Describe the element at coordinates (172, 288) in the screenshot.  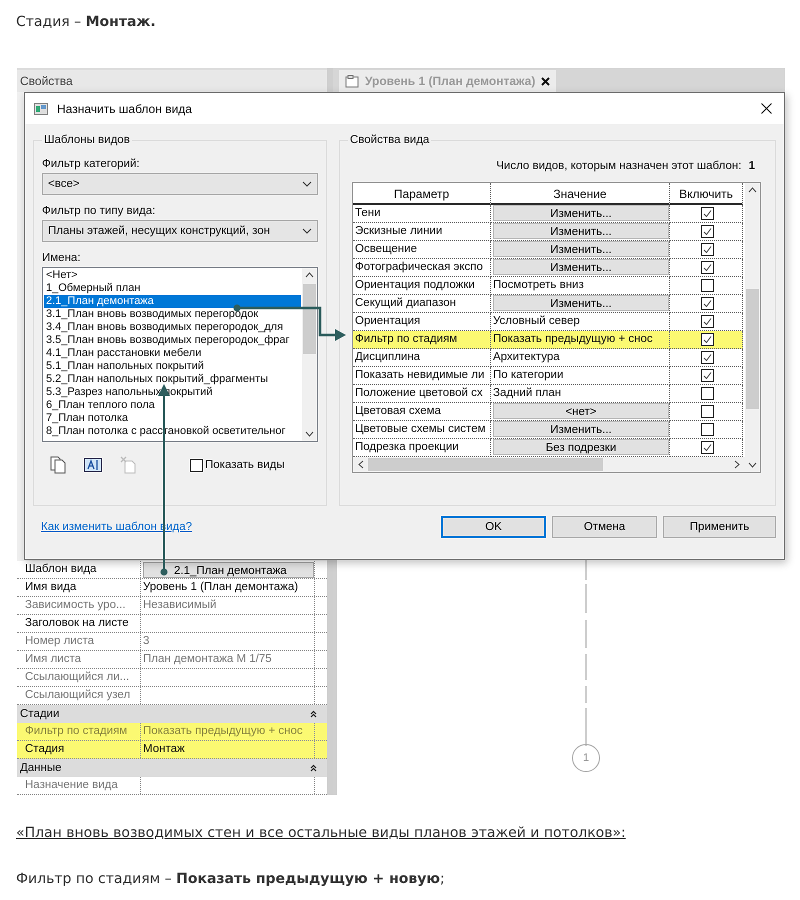
I see `list-item: 1_Обмерный план` at that location.